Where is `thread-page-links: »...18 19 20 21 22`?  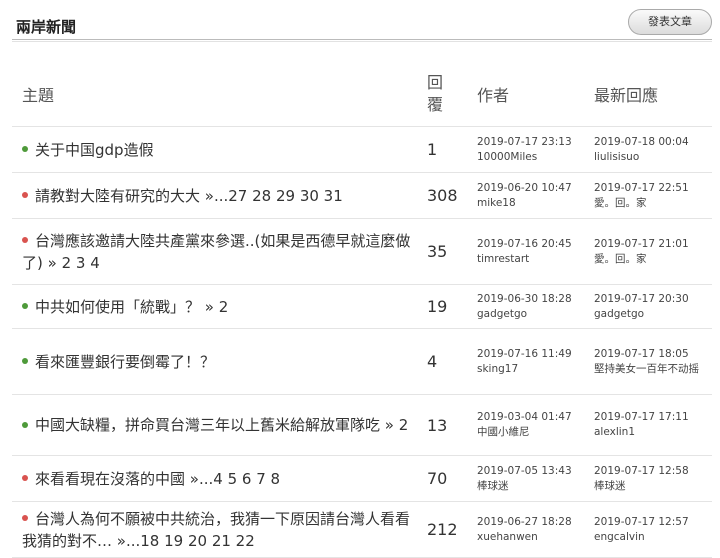 thread-page-links: »...18 19 20 21 22 is located at coordinates (183, 541).